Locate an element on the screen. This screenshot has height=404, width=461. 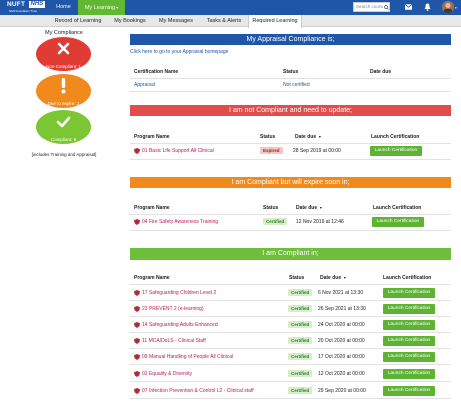
date-due: 12 Oct 2020 at 00:00 is located at coordinates (341, 374).